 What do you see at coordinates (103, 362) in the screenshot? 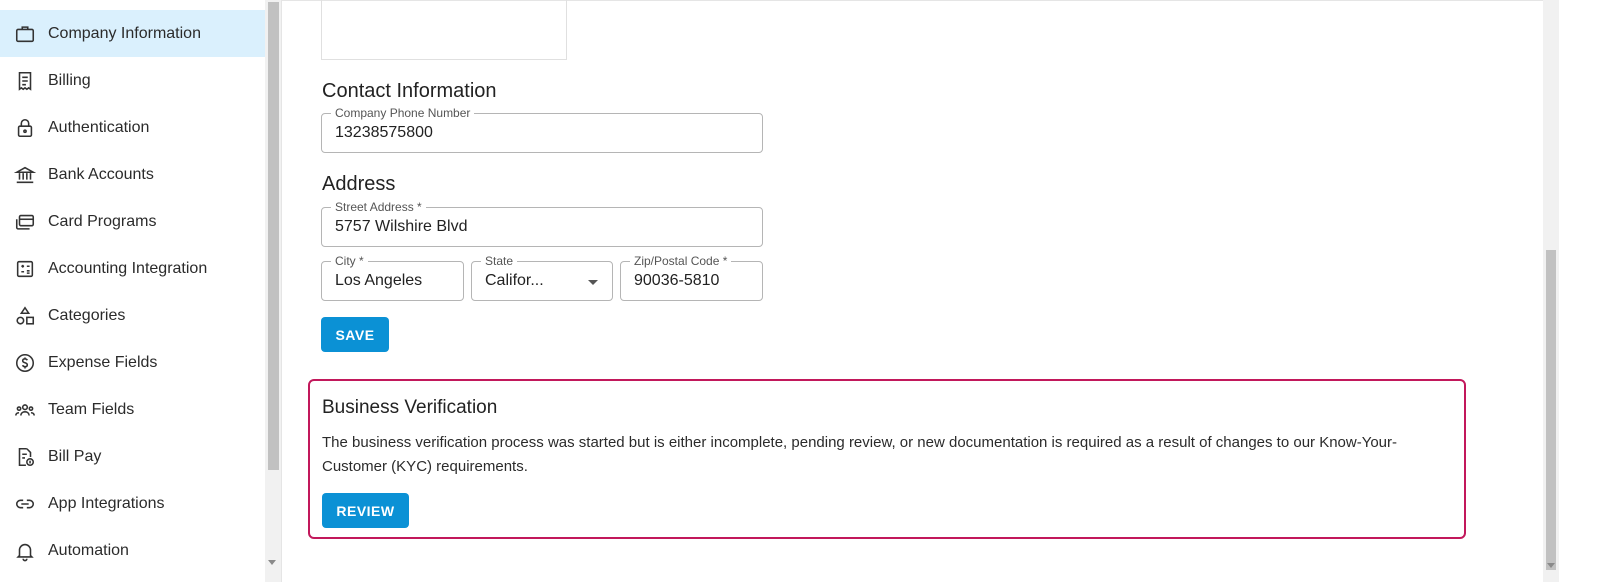
I see `sidebar-item-label: Expense Fields` at bounding box center [103, 362].